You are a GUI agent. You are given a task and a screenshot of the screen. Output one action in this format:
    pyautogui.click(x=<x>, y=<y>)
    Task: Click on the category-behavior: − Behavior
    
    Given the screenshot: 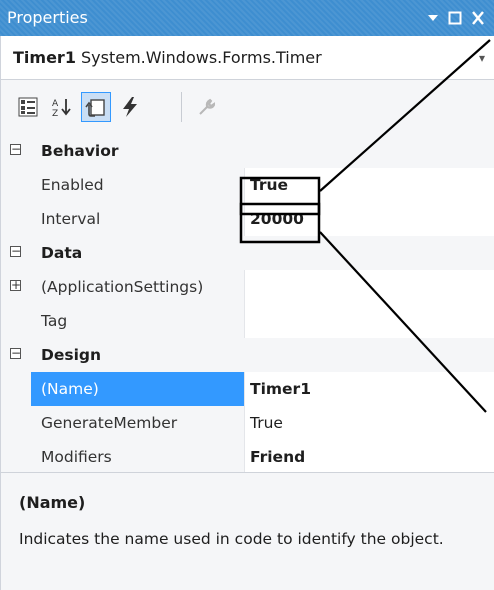 What is the action you would take?
    pyautogui.click(x=247, y=151)
    